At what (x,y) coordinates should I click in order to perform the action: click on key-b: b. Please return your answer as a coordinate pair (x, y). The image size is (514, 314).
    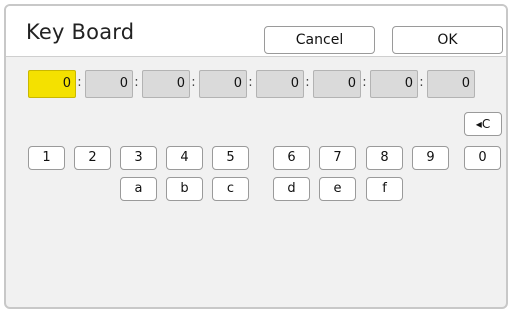
    Looking at the image, I should click on (184, 189).